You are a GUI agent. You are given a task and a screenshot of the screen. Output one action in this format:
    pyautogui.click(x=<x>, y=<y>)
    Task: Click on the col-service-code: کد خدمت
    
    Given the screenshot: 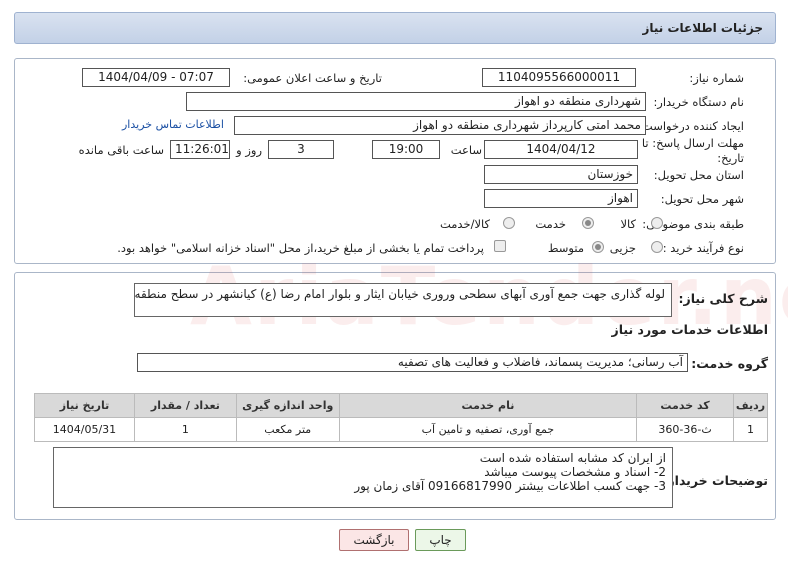 What is the action you would take?
    pyautogui.click(x=685, y=405)
    